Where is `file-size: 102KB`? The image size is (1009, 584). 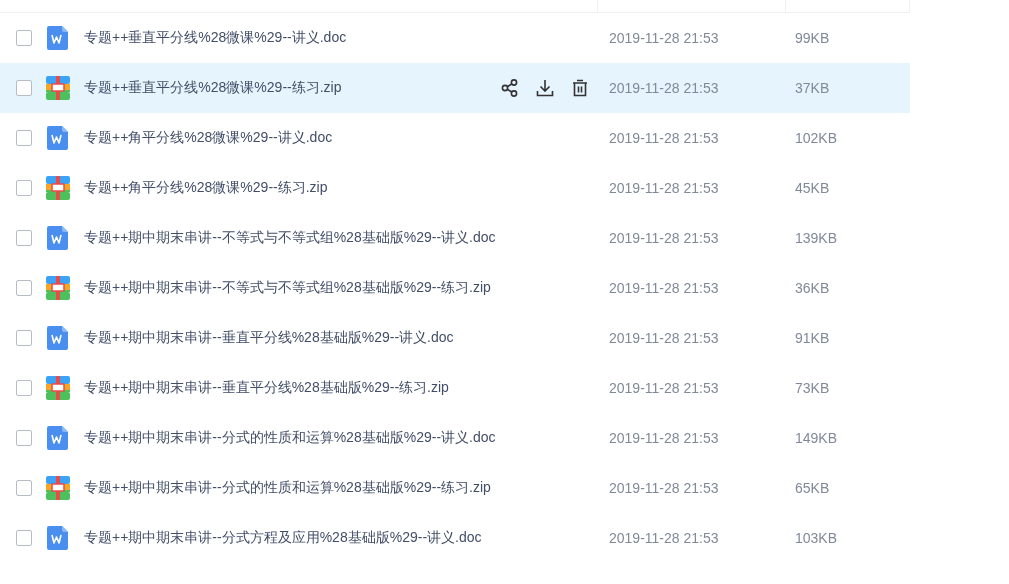
file-size: 102KB is located at coordinates (816, 138).